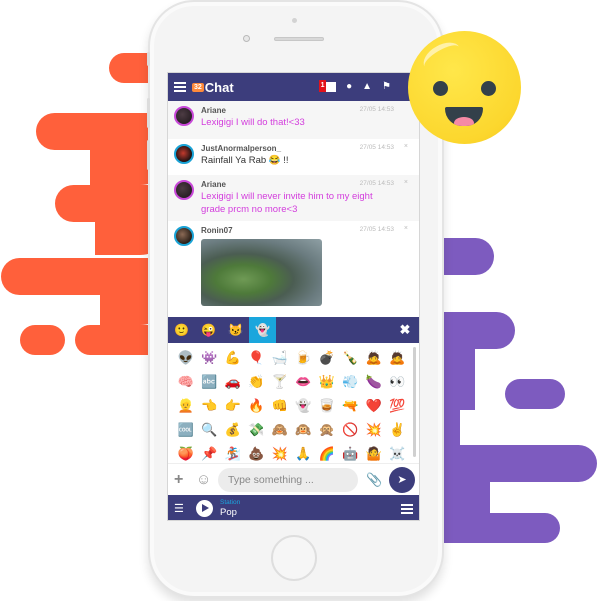 The width and height of the screenshot is (597, 601). What do you see at coordinates (233, 454) in the screenshot?
I see `emoji-item: 🏂` at bounding box center [233, 454].